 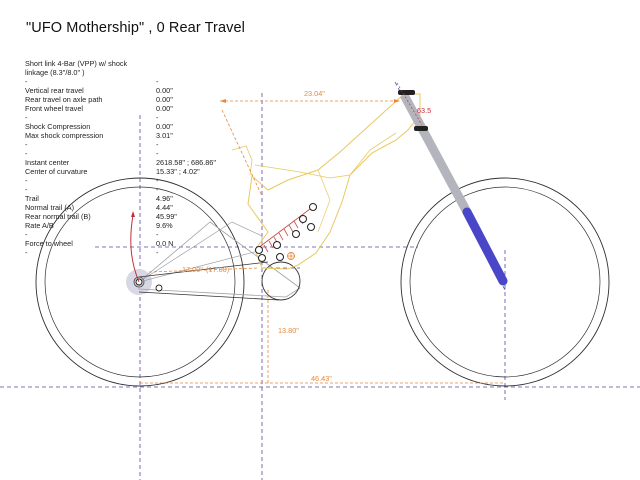 What do you see at coordinates (217, 269) in the screenshot?
I see `chainstay-label-alt: (17.00)` at bounding box center [217, 269].